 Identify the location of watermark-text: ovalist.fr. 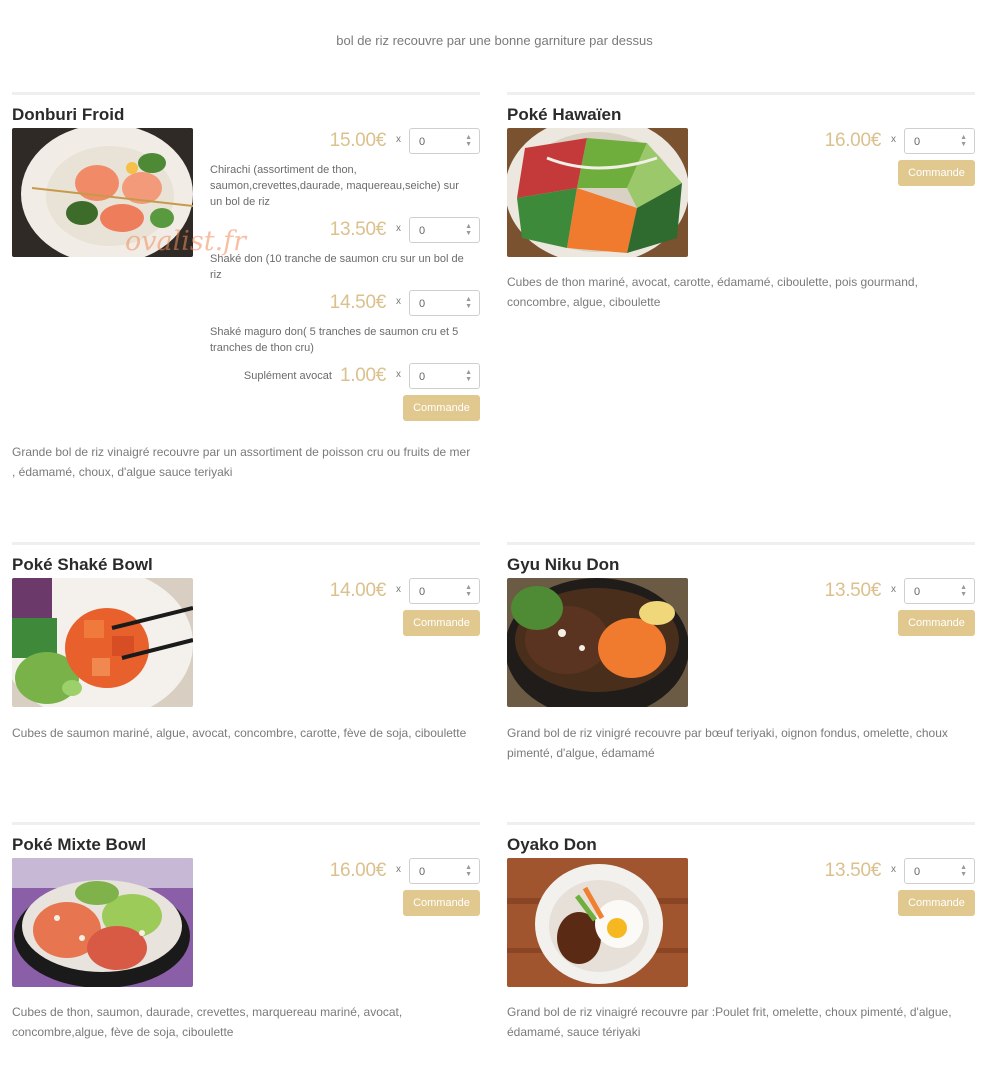
(186, 241).